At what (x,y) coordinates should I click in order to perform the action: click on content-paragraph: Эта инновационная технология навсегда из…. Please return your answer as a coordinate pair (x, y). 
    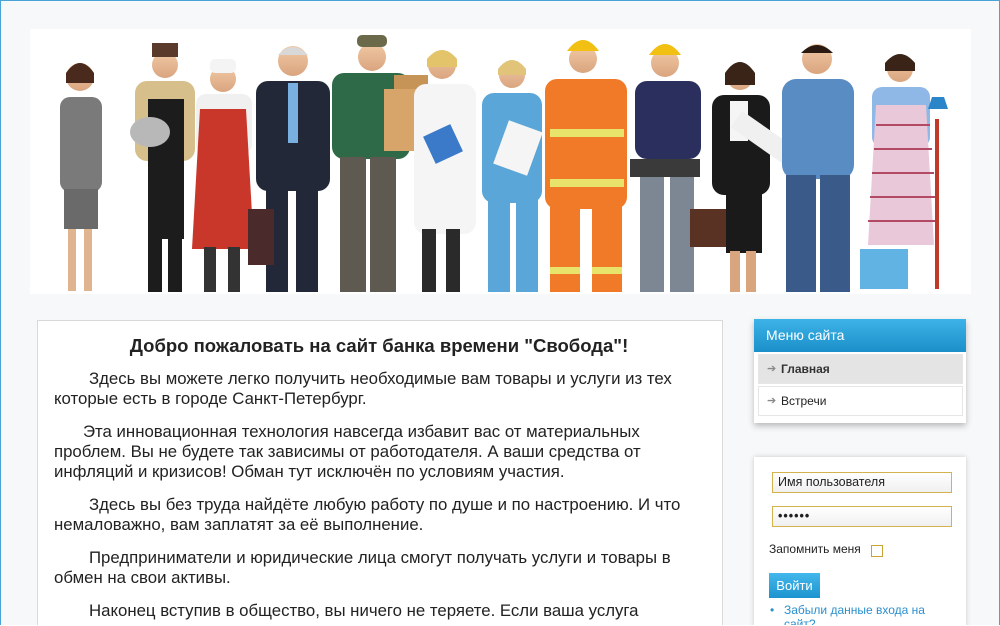
    Looking at the image, I should click on (347, 451).